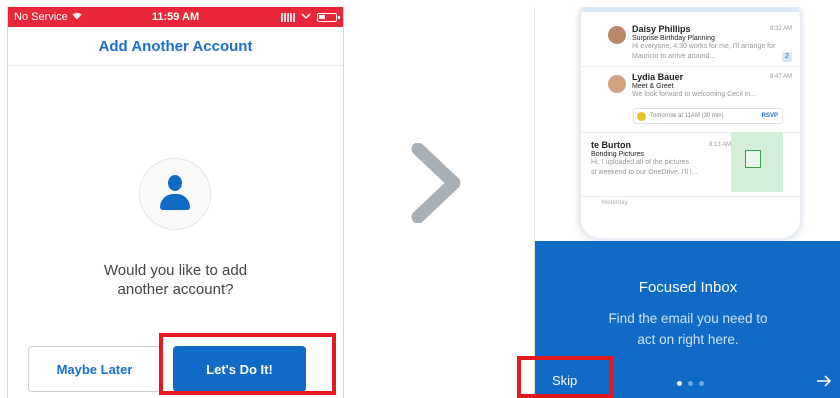  Describe the element at coordinates (436, 183) in the screenshot. I see `chevron-right-icon` at that location.